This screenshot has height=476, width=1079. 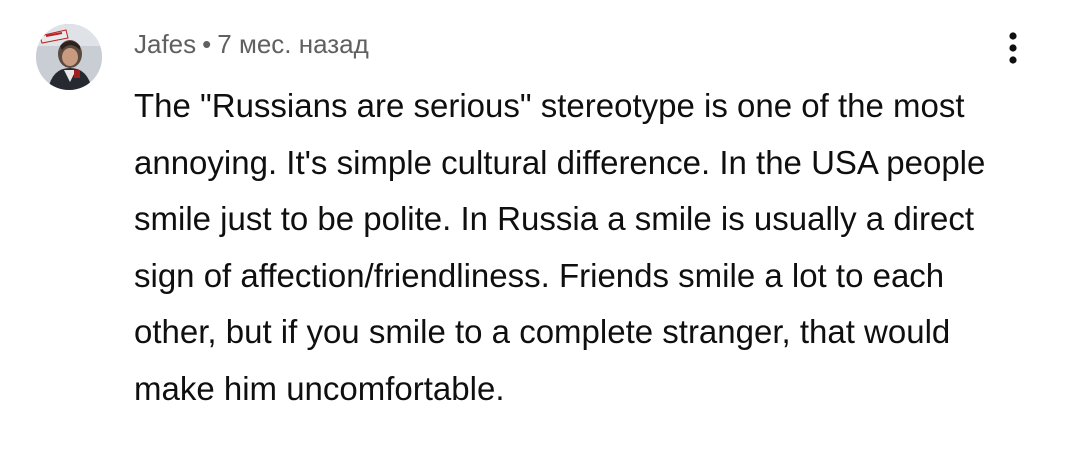 I want to click on more-vert-icon, so click(x=1013, y=48).